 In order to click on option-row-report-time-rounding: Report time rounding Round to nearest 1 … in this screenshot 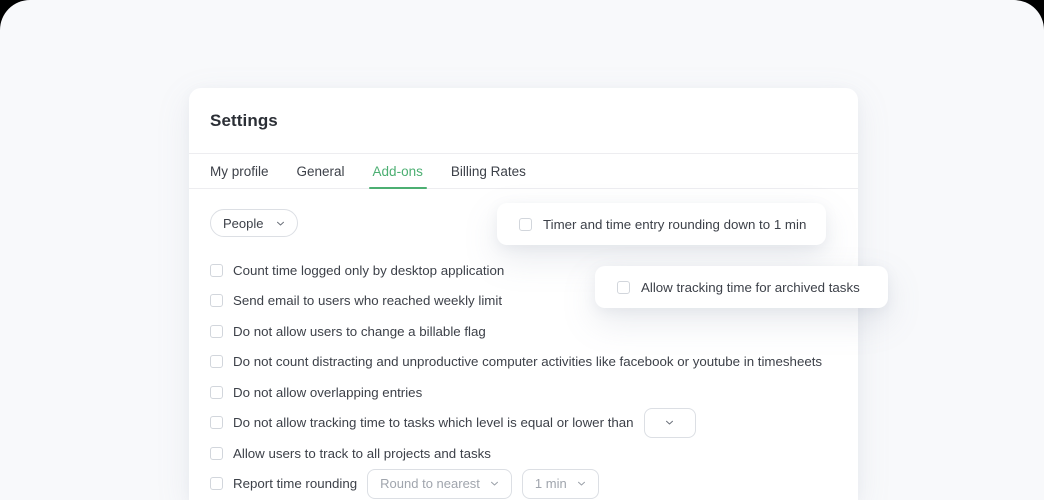, I will do `click(523, 484)`.